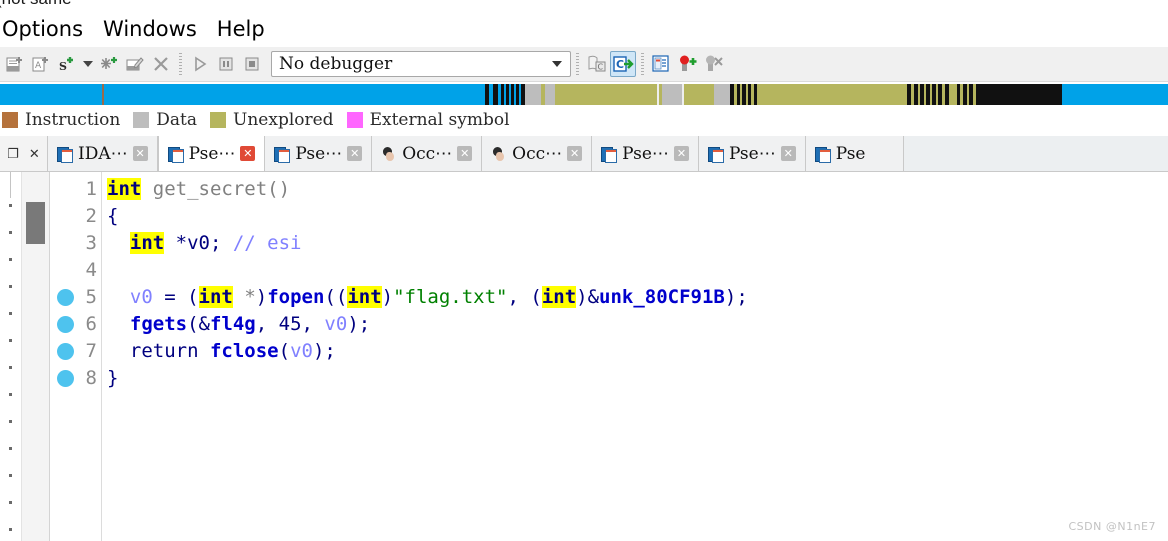 Image resolution: width=1168 pixels, height=541 pixels. What do you see at coordinates (112, 378) in the screenshot?
I see `code-line: }` at bounding box center [112, 378].